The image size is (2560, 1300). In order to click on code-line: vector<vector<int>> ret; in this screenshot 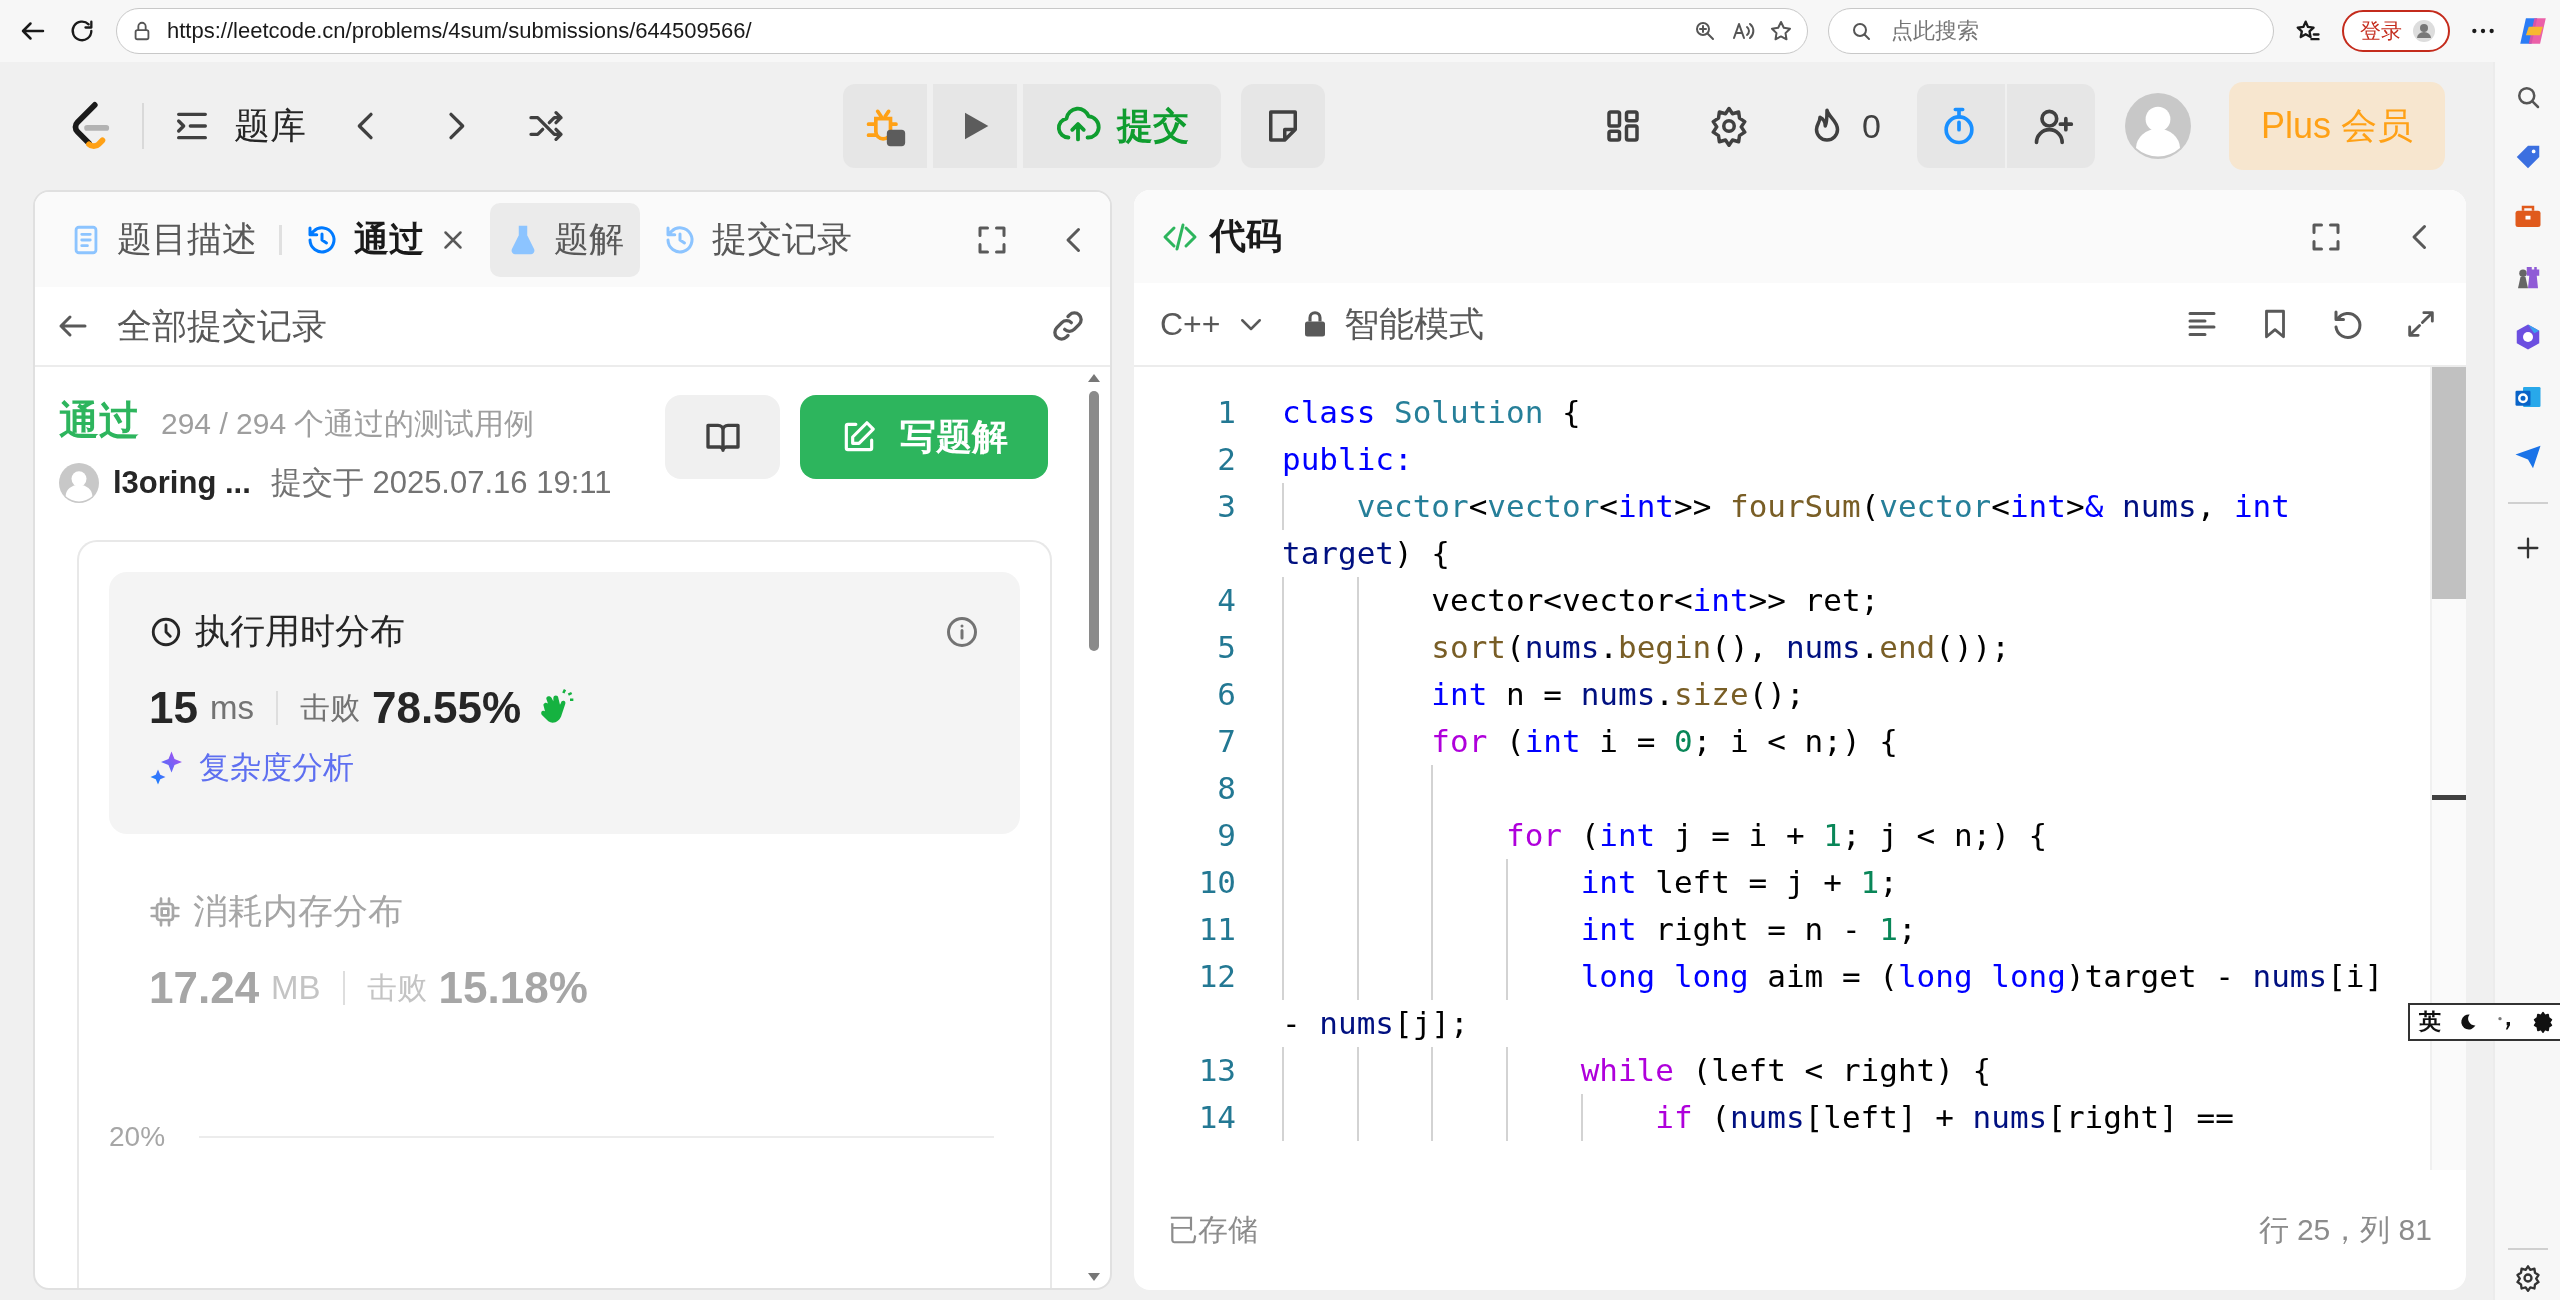, I will do `click(1655, 600)`.